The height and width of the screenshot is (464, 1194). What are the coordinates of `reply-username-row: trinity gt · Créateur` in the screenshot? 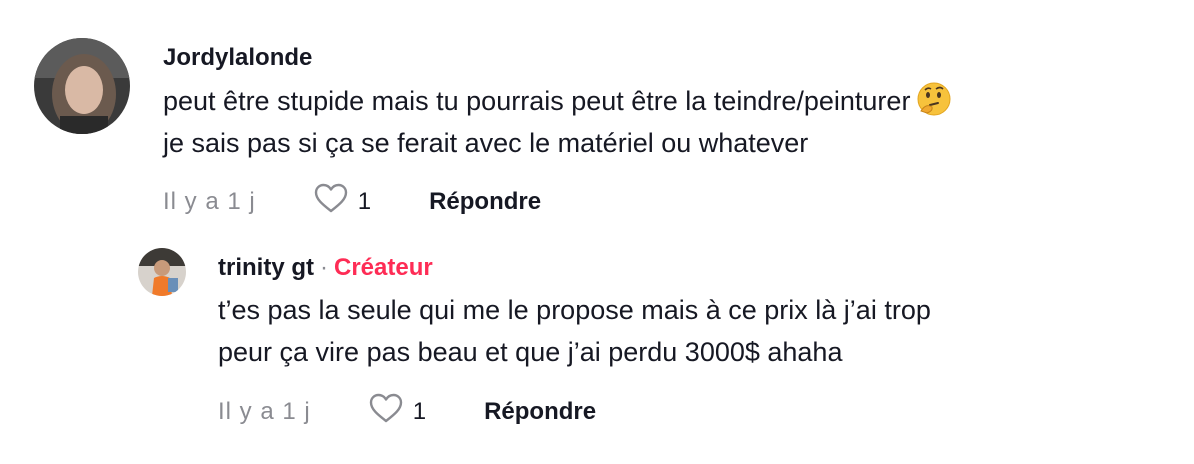 It's located at (325, 268).